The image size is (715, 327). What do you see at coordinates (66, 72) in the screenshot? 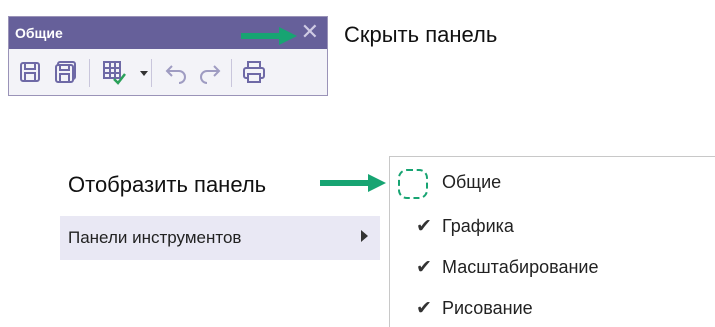
I see `save-all-icon` at bounding box center [66, 72].